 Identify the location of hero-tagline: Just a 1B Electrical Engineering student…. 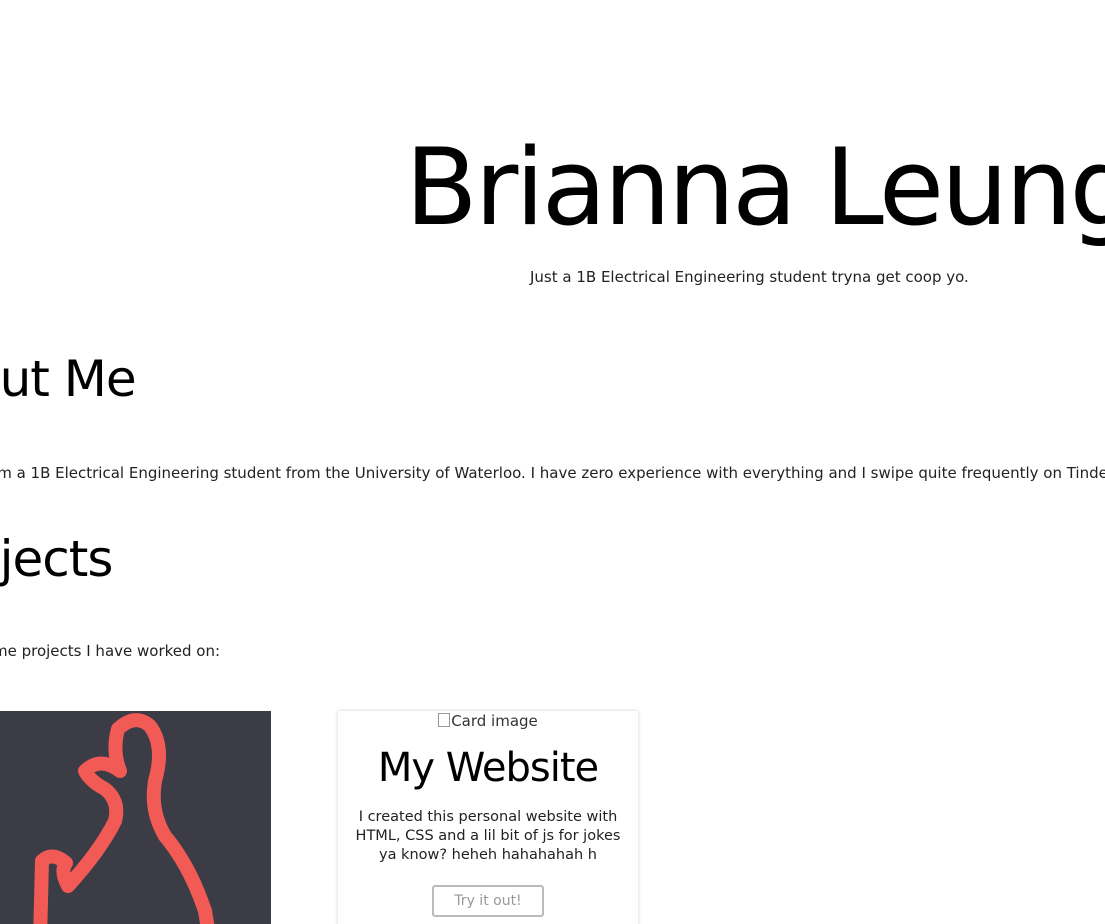
(749, 277).